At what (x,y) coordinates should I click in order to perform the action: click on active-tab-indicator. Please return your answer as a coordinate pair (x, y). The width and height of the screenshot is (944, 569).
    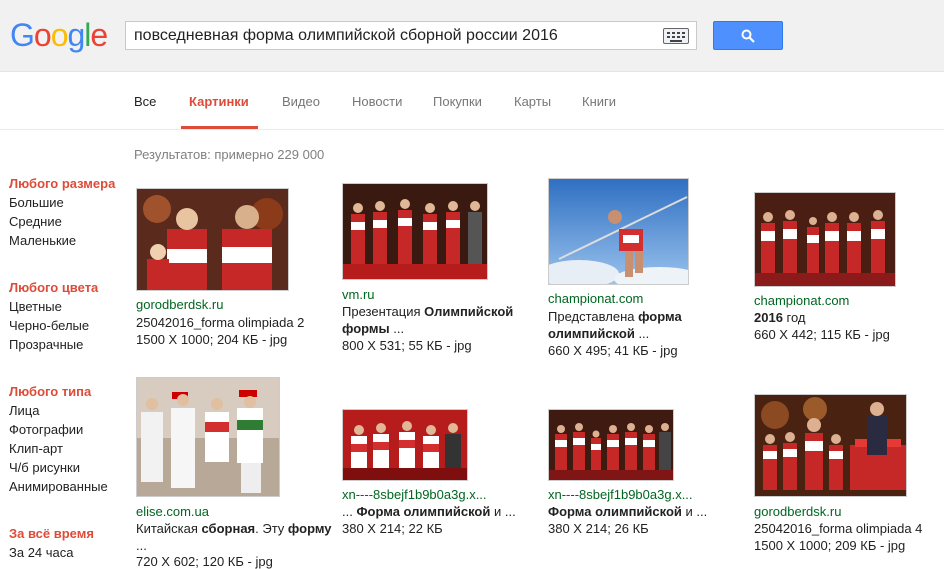
    Looking at the image, I should click on (219, 127).